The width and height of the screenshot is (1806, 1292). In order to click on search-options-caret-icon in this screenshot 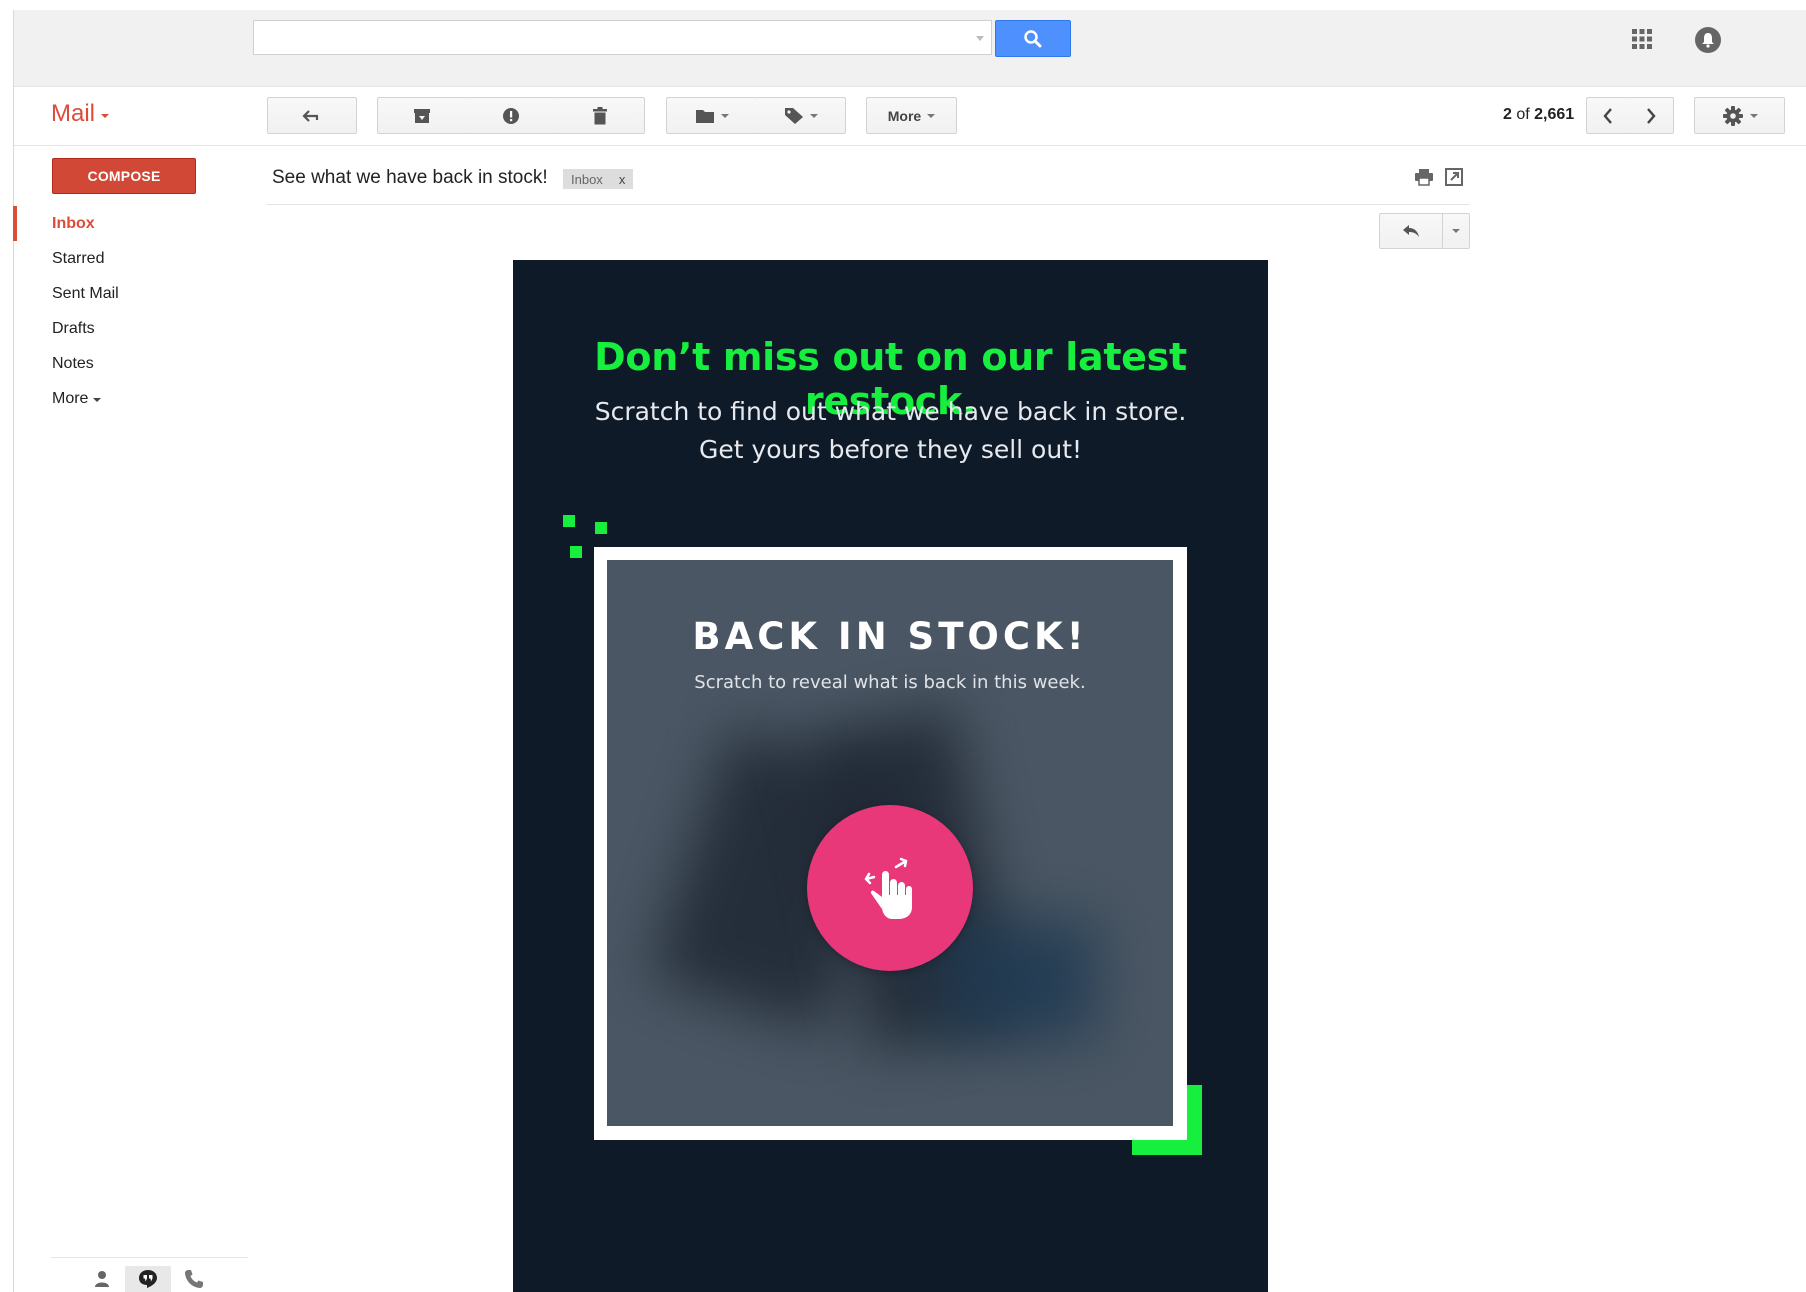, I will do `click(980, 38)`.